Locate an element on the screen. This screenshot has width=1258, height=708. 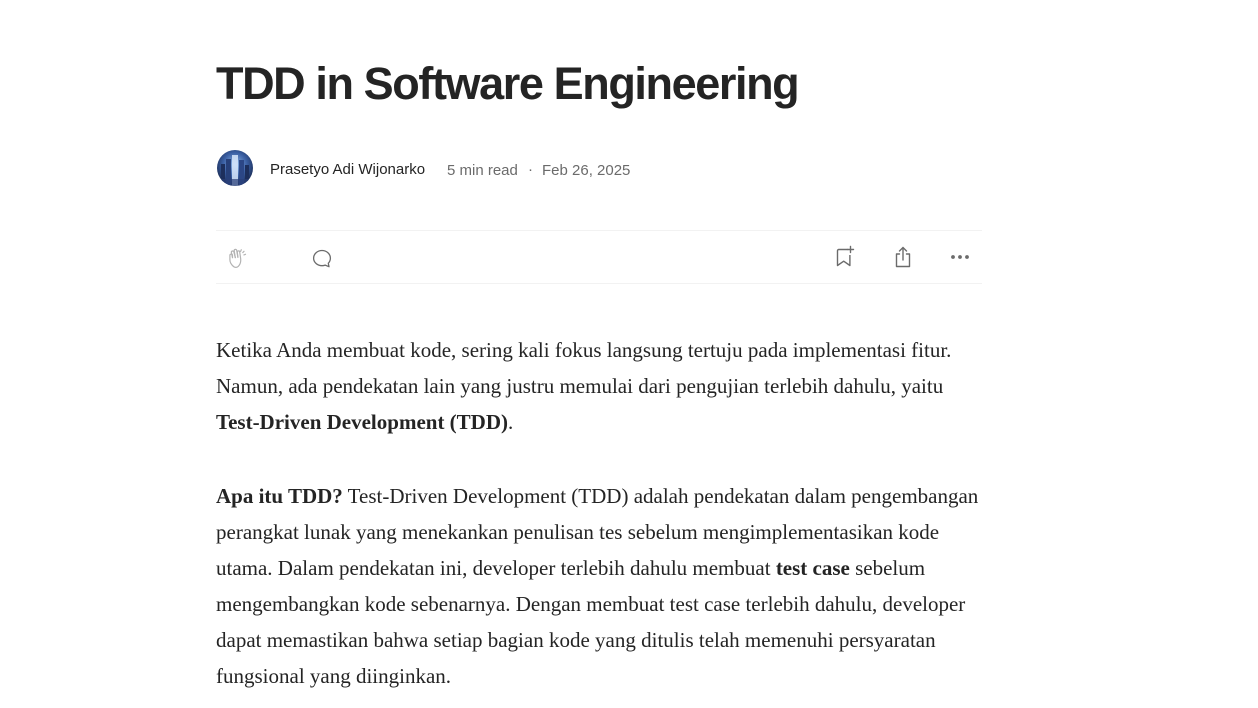
article-action-bar is located at coordinates (599, 257).